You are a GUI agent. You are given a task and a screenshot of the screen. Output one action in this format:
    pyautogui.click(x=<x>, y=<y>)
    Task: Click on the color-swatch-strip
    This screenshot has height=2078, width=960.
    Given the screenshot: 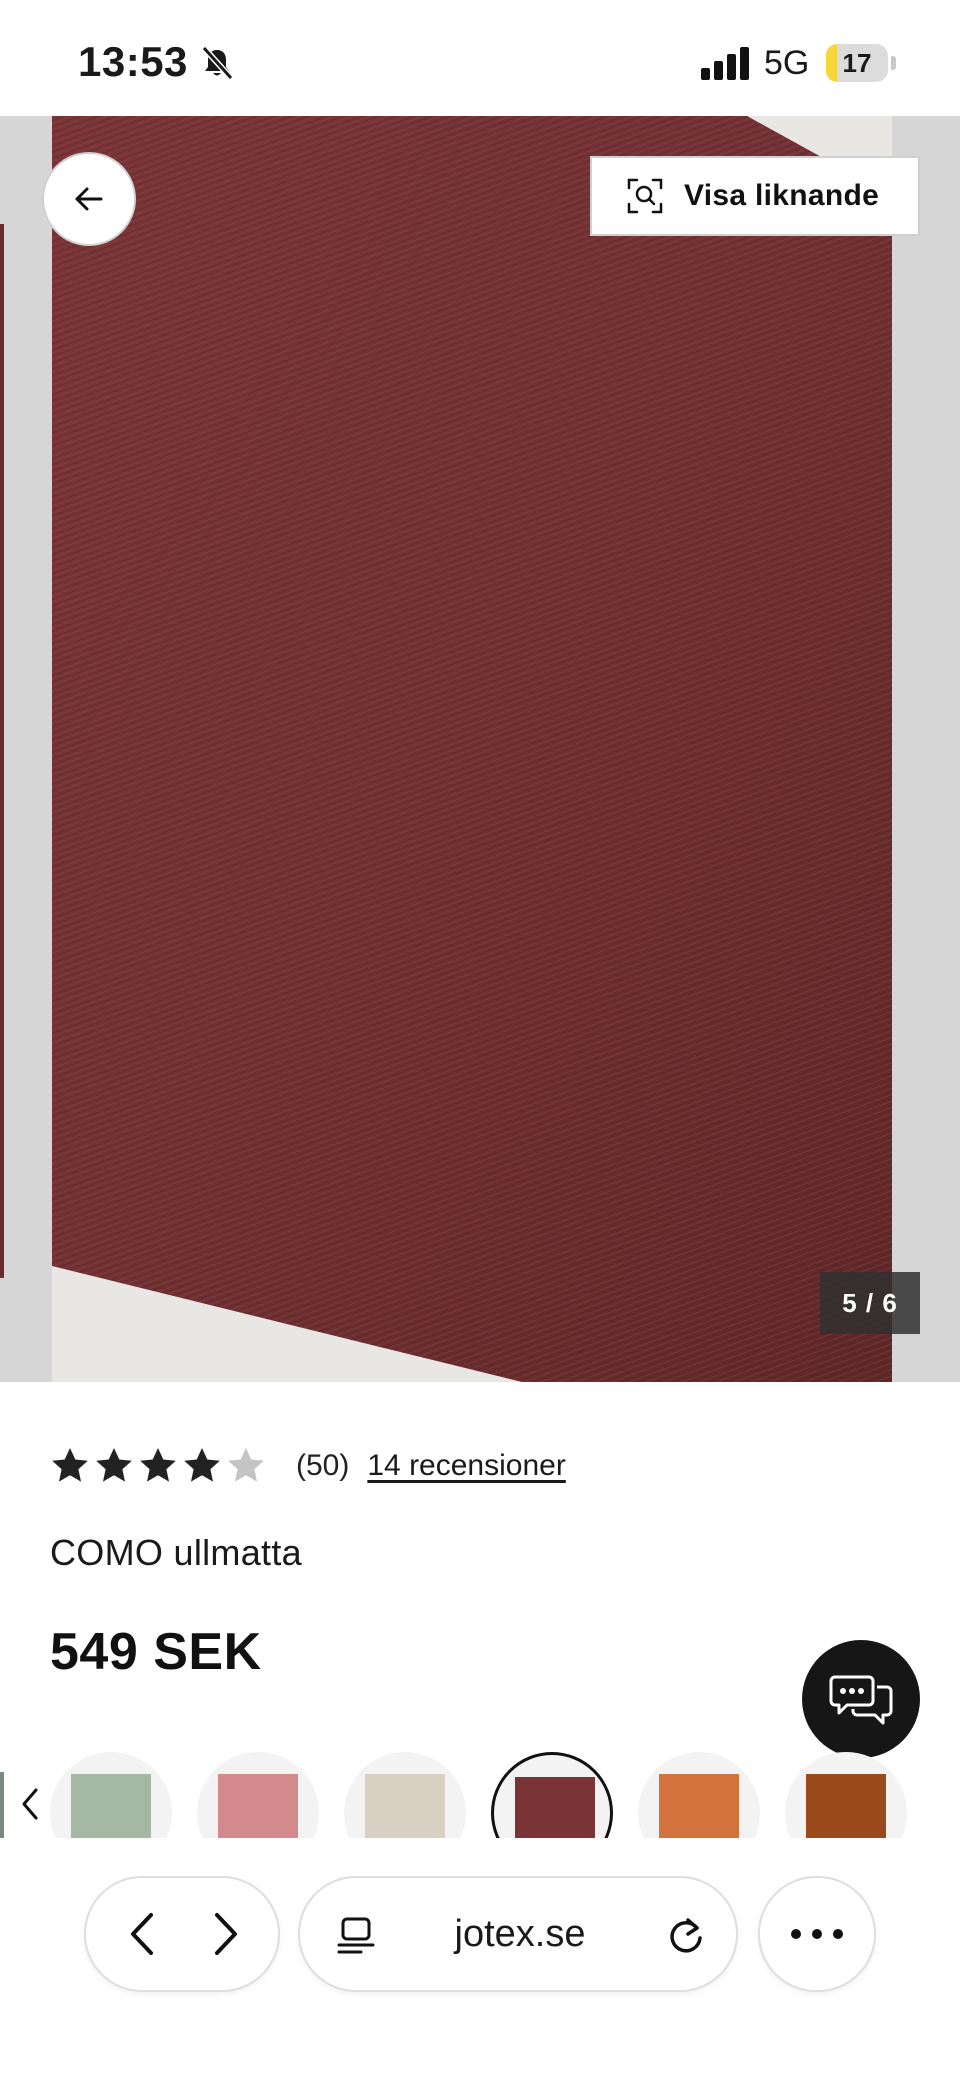 What is the action you would take?
    pyautogui.click(x=480, y=1795)
    